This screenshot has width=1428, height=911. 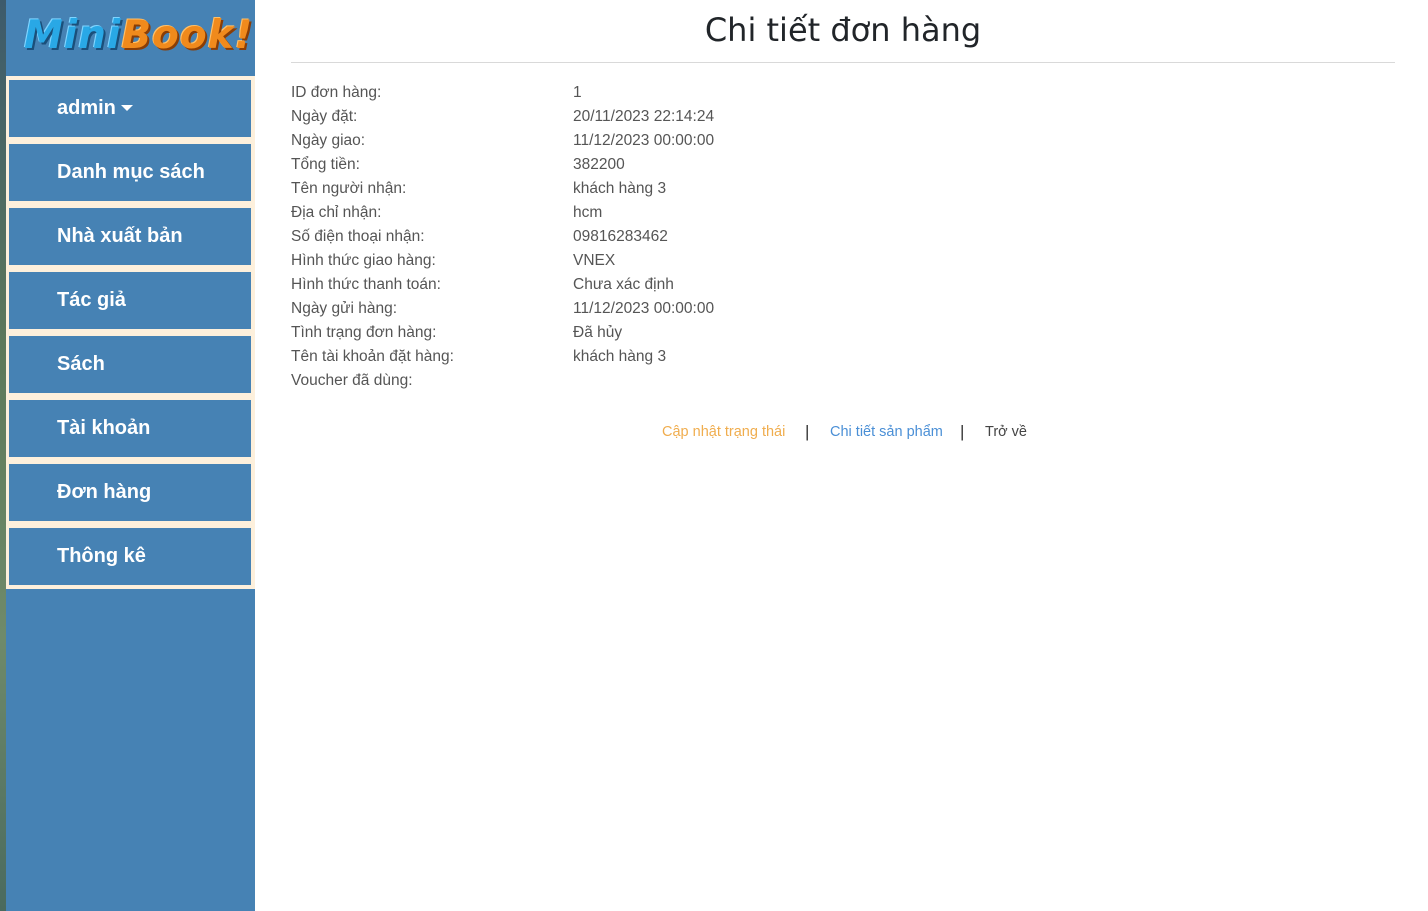 I want to click on sidebar-item-publishers: Nhà xuất bản, so click(x=130, y=236).